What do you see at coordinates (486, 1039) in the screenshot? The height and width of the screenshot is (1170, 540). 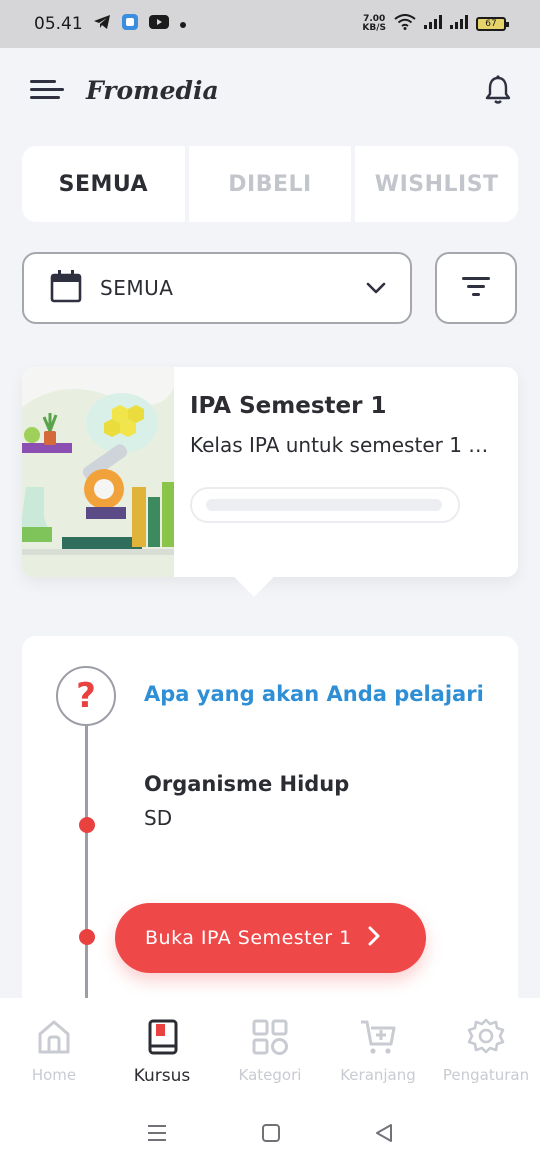 I see `gear-icon` at bounding box center [486, 1039].